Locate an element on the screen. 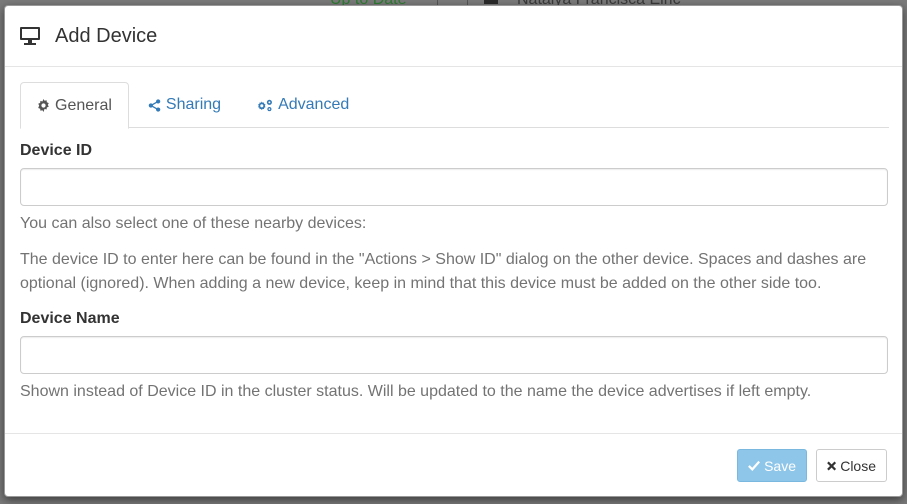 The height and width of the screenshot is (504, 907). tab-bar: General Sharing Advanced is located at coordinates (454, 105).